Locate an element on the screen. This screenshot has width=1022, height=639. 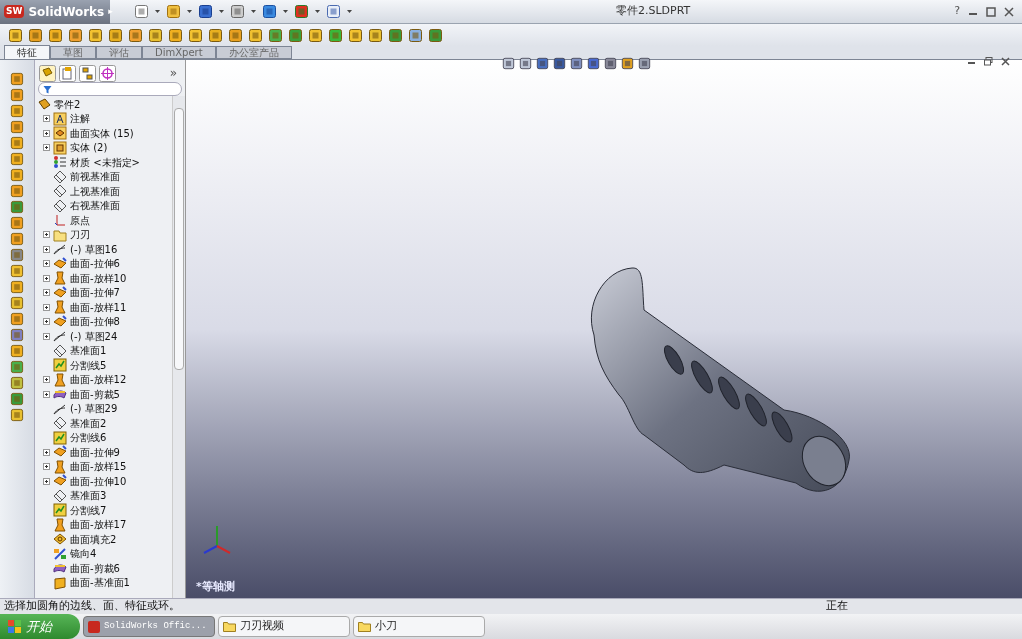
command-tab: DimXpert is located at coordinates (179, 52).